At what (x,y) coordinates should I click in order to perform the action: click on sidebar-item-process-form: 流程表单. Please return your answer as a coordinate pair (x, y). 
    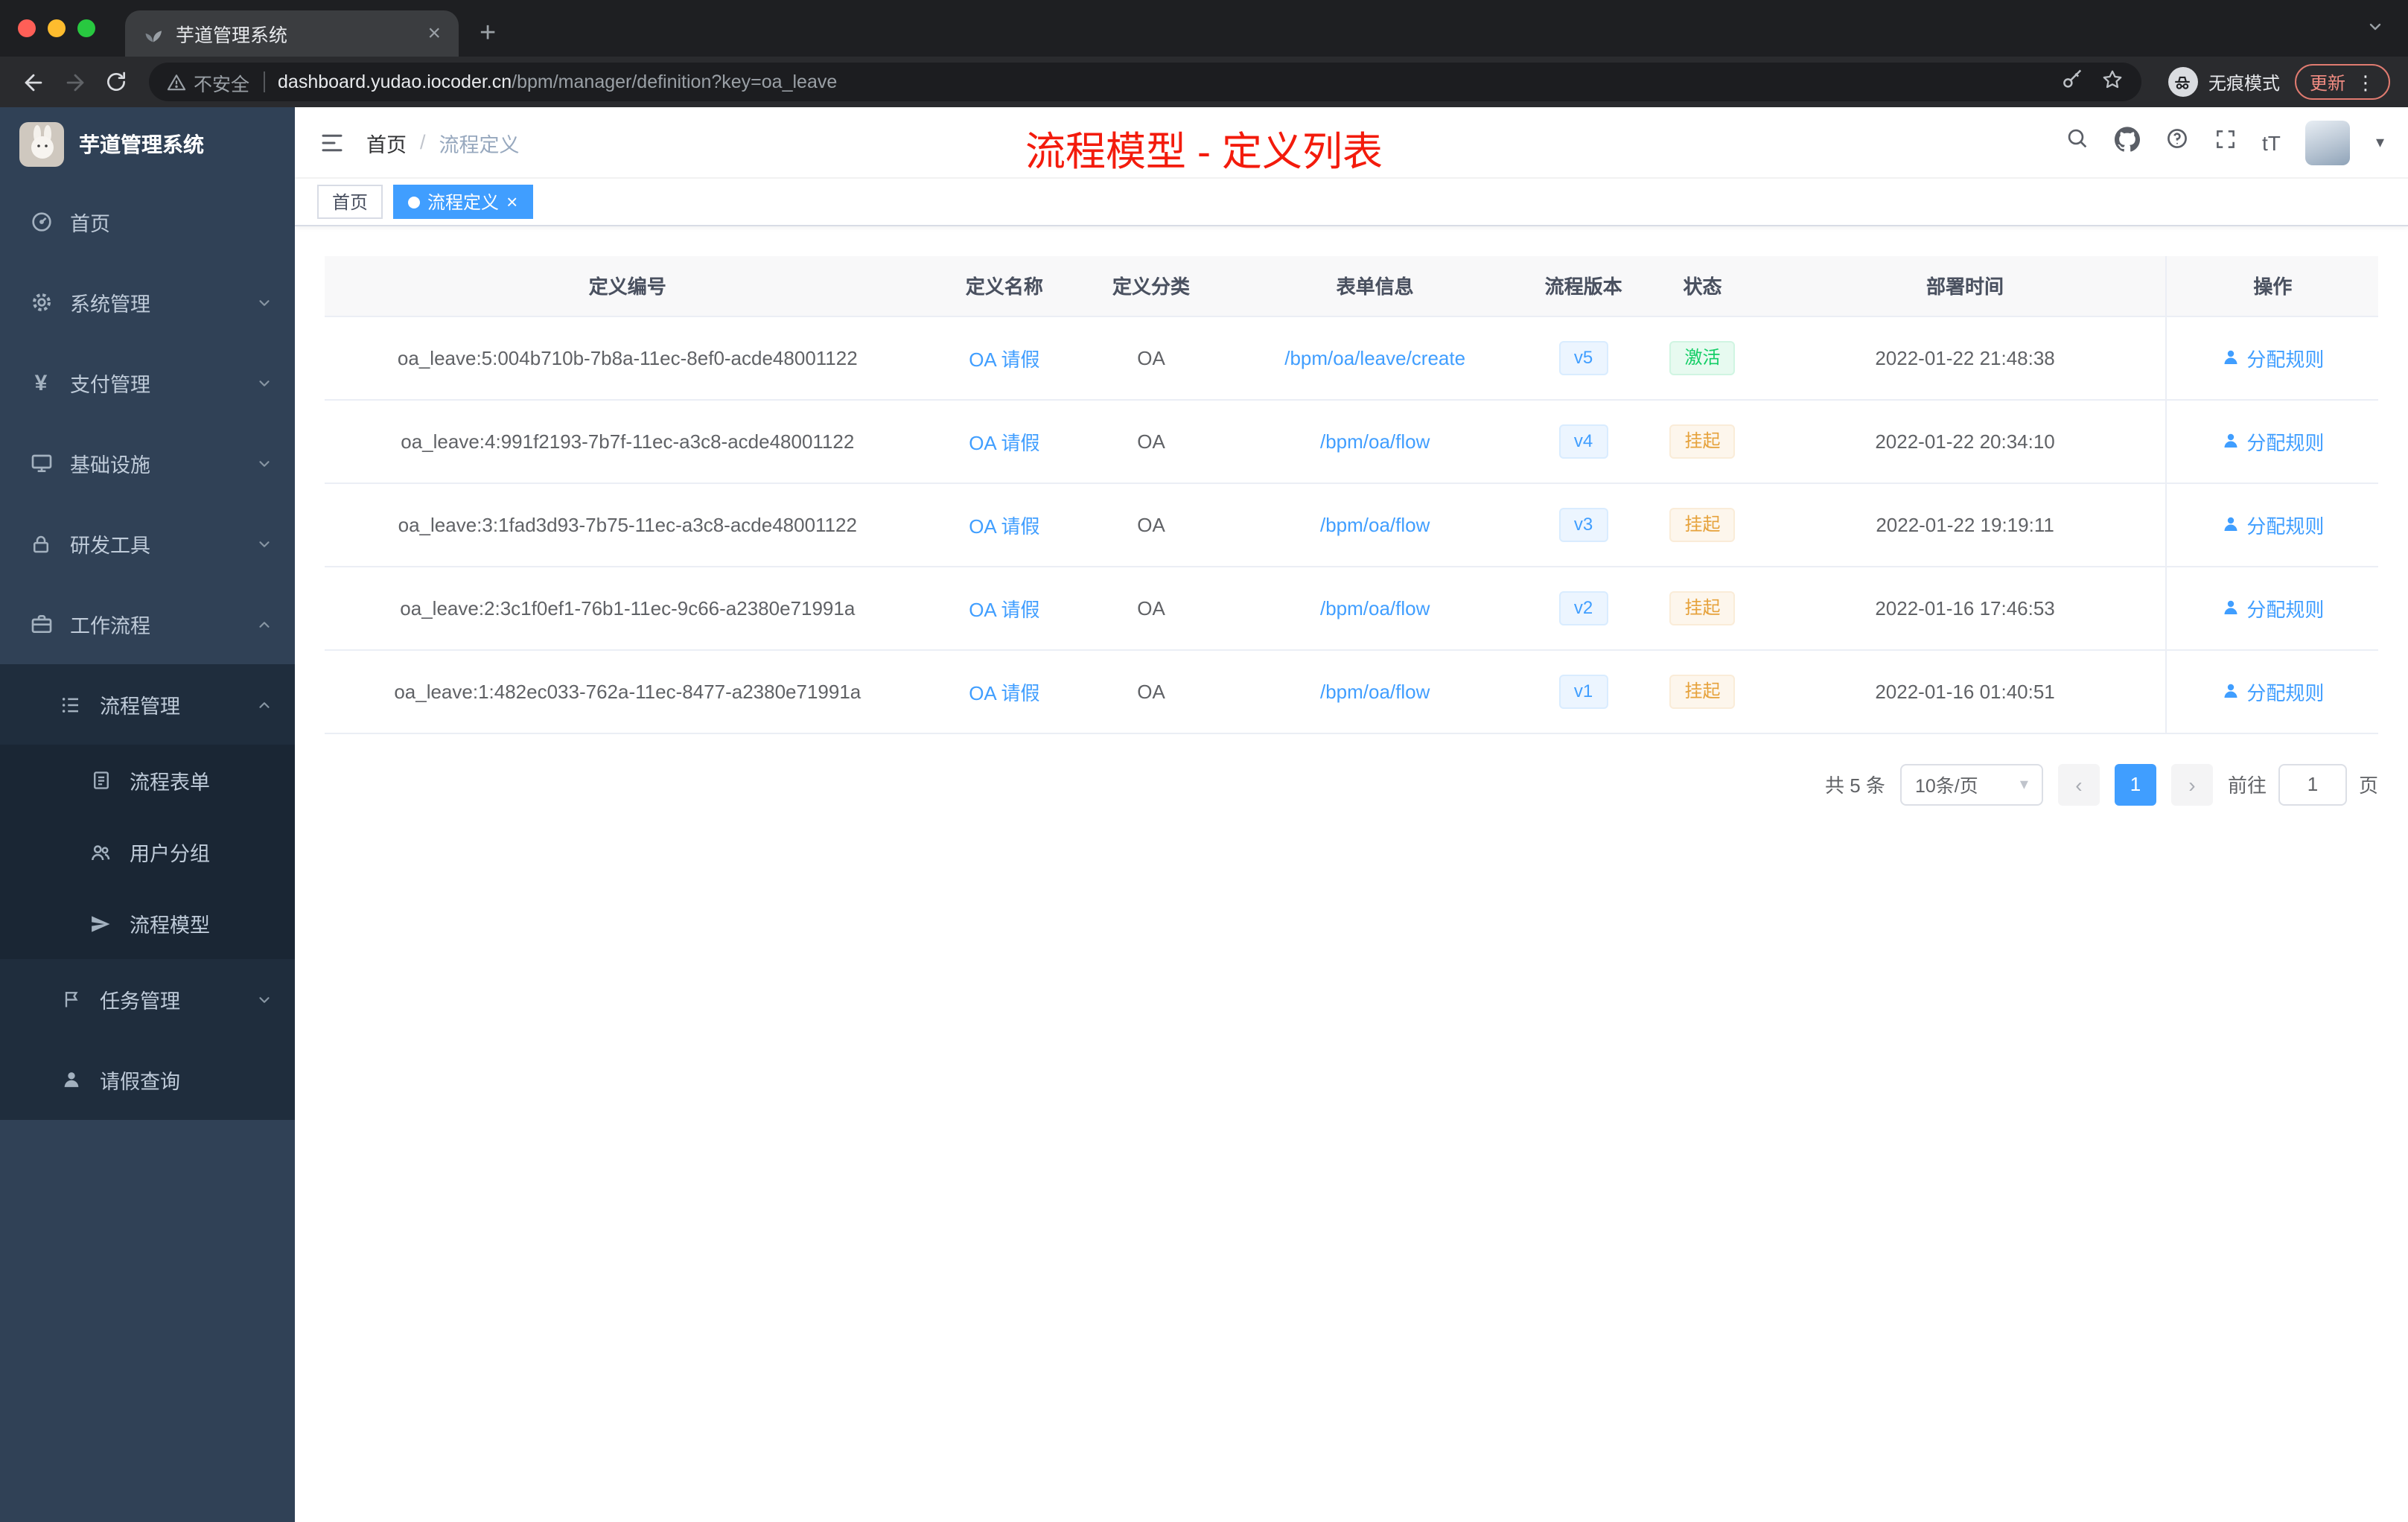
    Looking at the image, I should click on (147, 780).